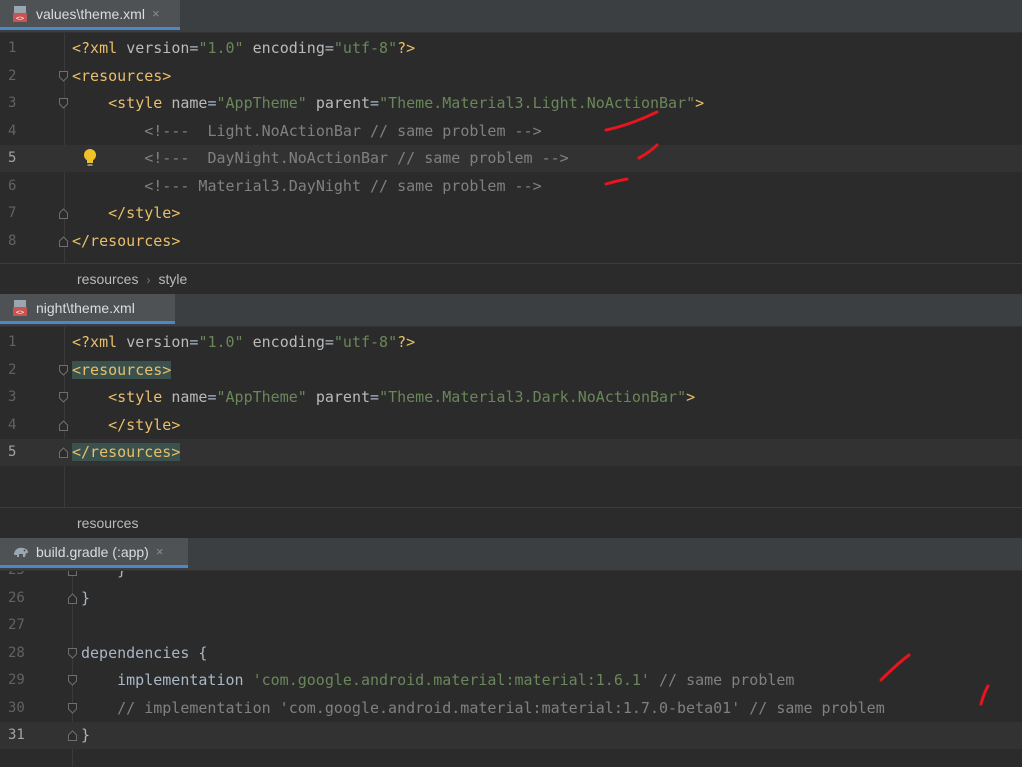 This screenshot has height=767, width=1022. I want to click on code-token: encoding, so click(284, 342).